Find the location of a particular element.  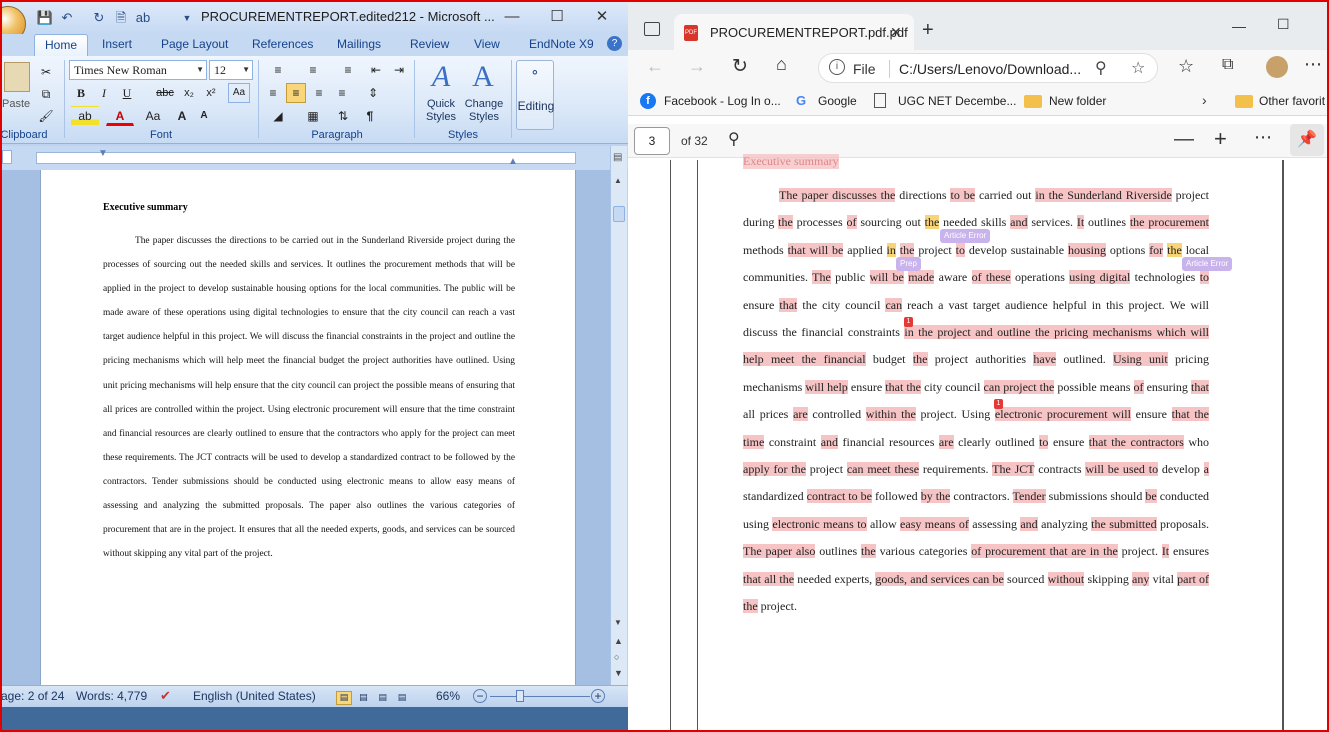

print-layout-icon: ▤ is located at coordinates (344, 698).